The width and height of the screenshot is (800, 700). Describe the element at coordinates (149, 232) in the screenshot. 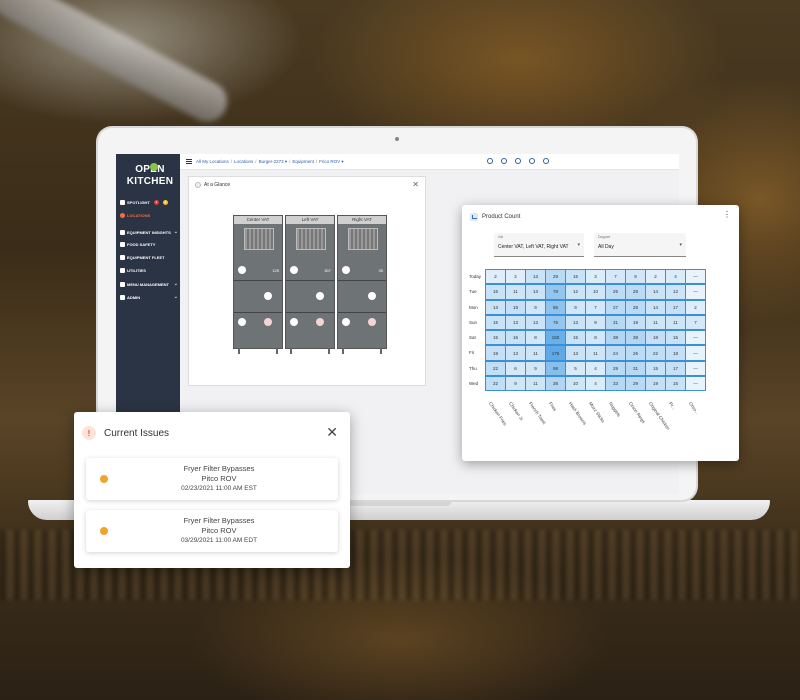

I see `sidebar-item-equipment-insights: EQUIPMENT INSIGHTS ⌄` at that location.